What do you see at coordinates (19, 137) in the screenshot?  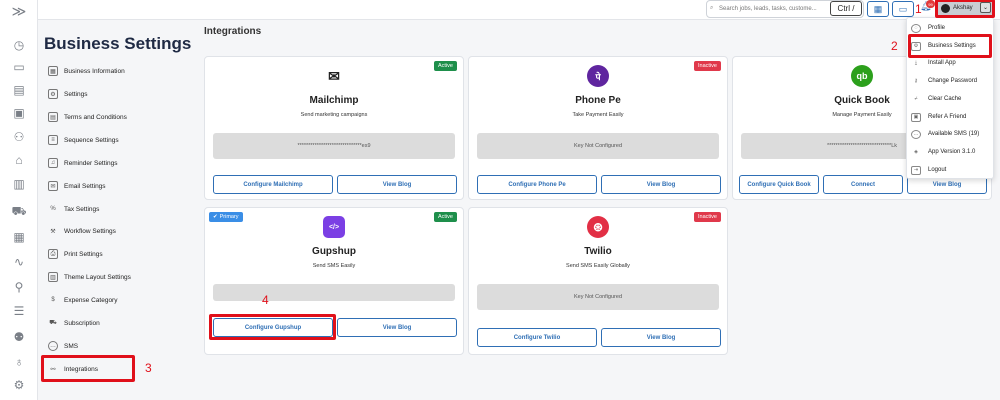 I see `users-icon: ⚇` at bounding box center [19, 137].